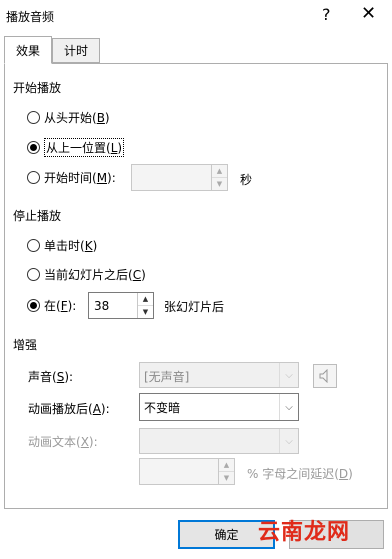 The height and width of the screenshot is (559, 392). I want to click on radio-label: 单击时(K), so click(71, 246).